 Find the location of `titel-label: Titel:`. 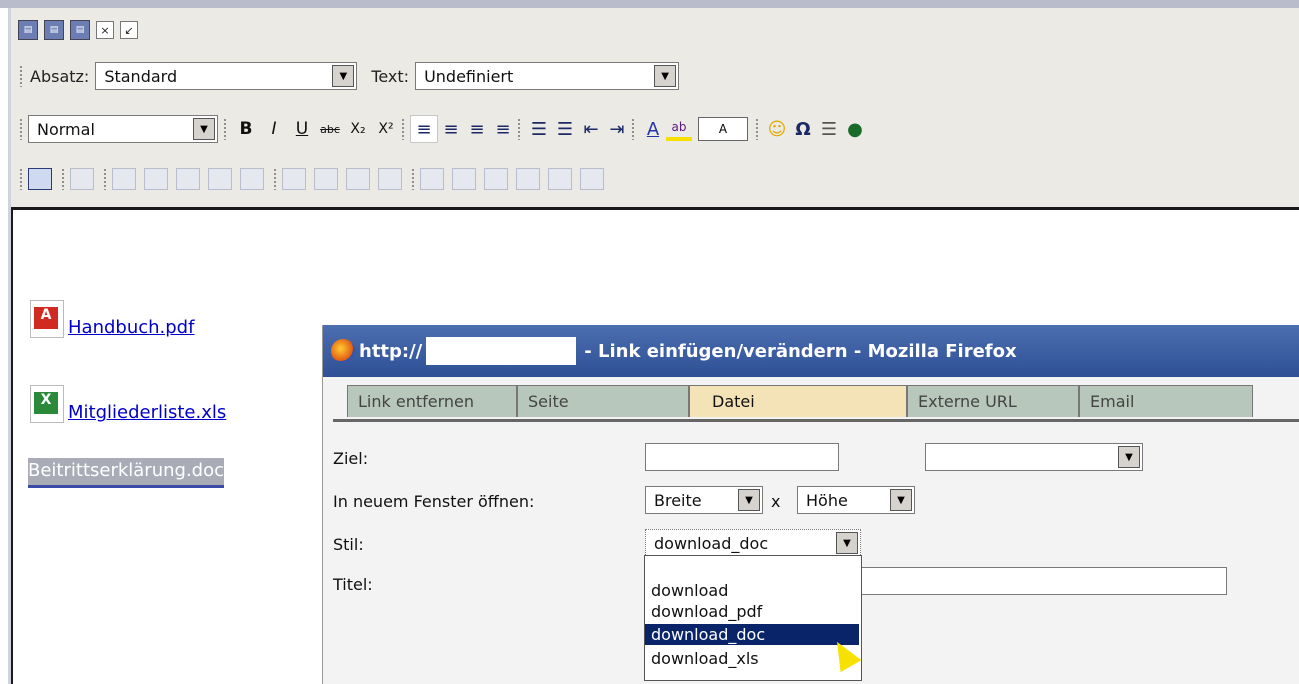

titel-label: Titel: is located at coordinates (353, 584).